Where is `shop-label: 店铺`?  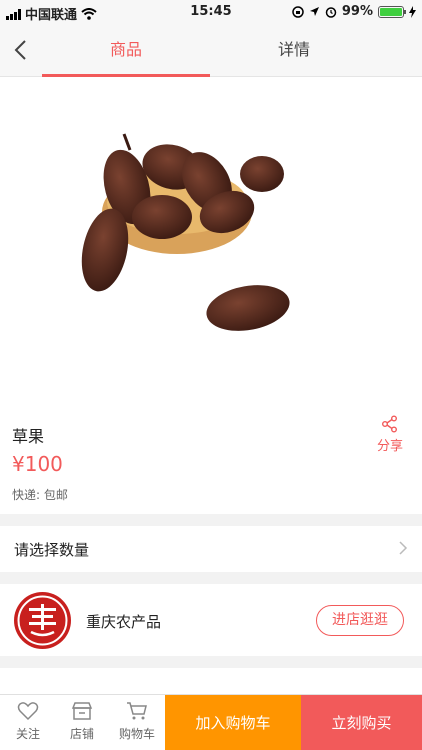
shop-label: 店铺 is located at coordinates (81, 734).